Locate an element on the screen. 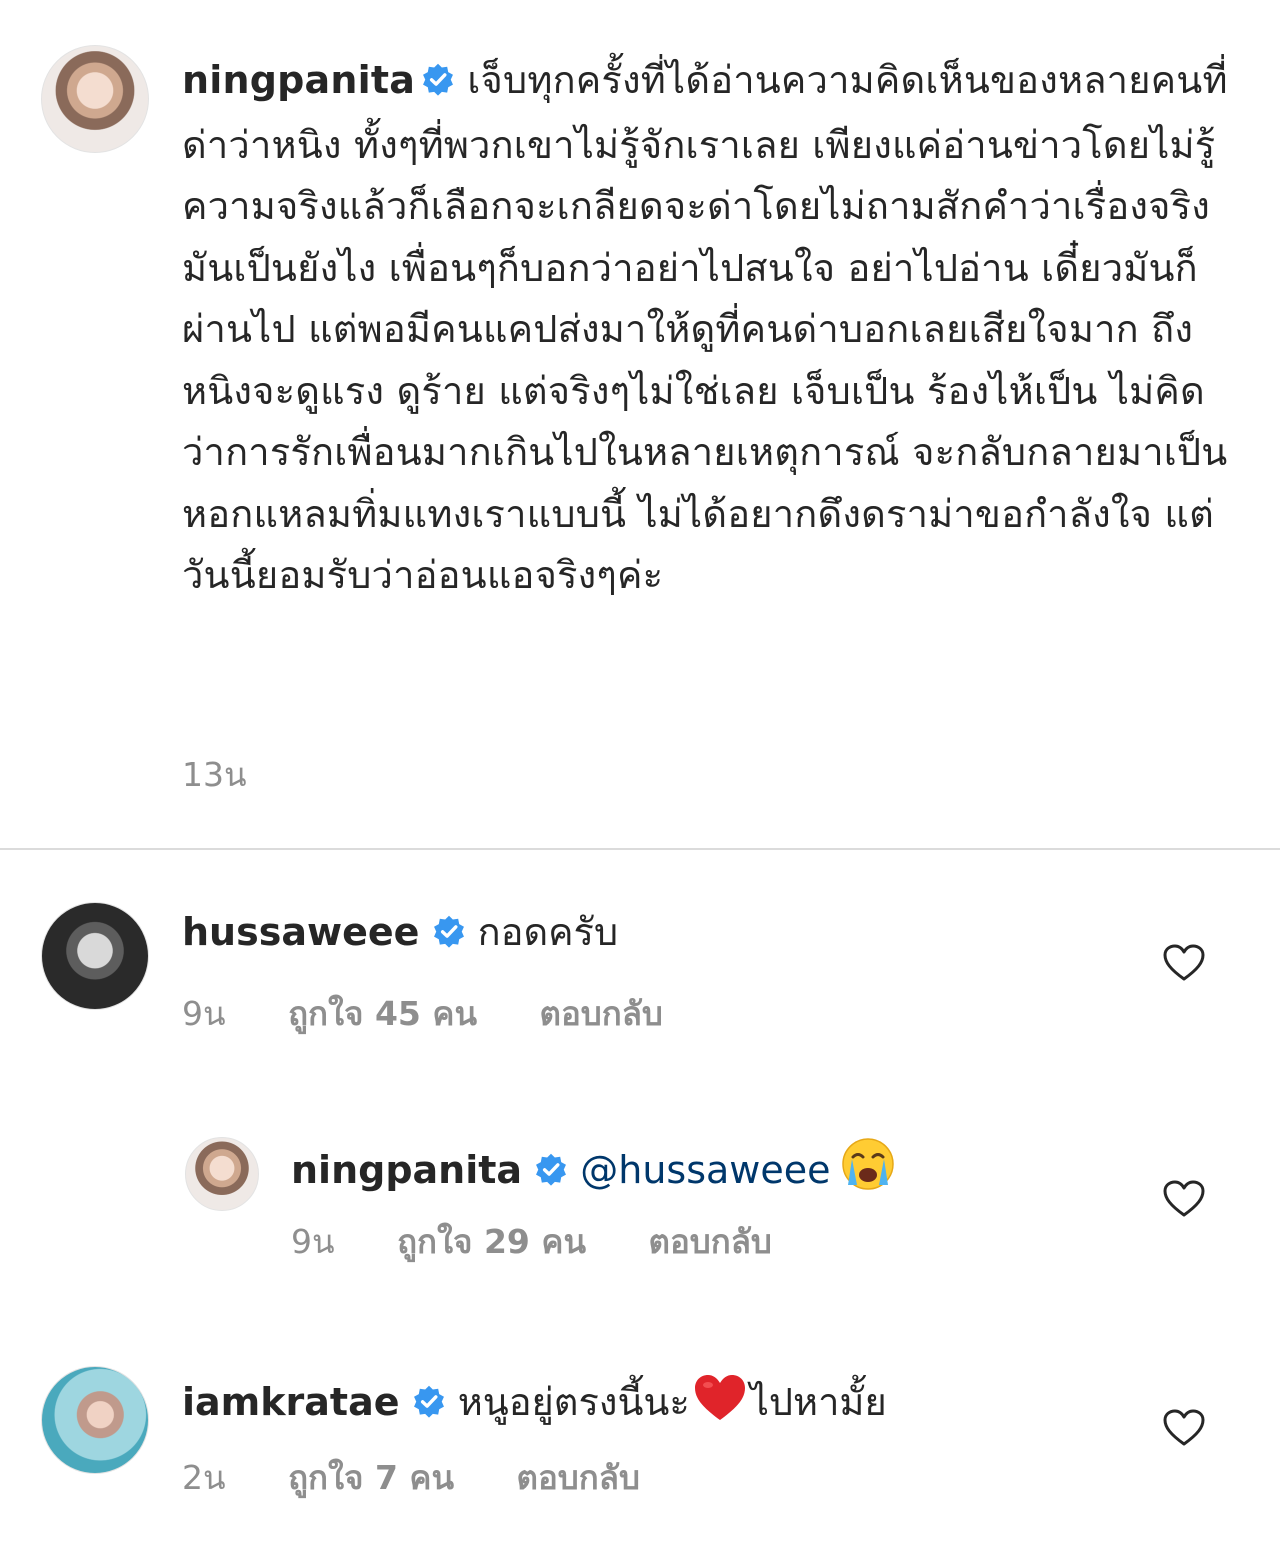 Image resolution: width=1280 pixels, height=1555 pixels. comment-hussaweee: hussaweee กอดครับ is located at coordinates (400, 933).